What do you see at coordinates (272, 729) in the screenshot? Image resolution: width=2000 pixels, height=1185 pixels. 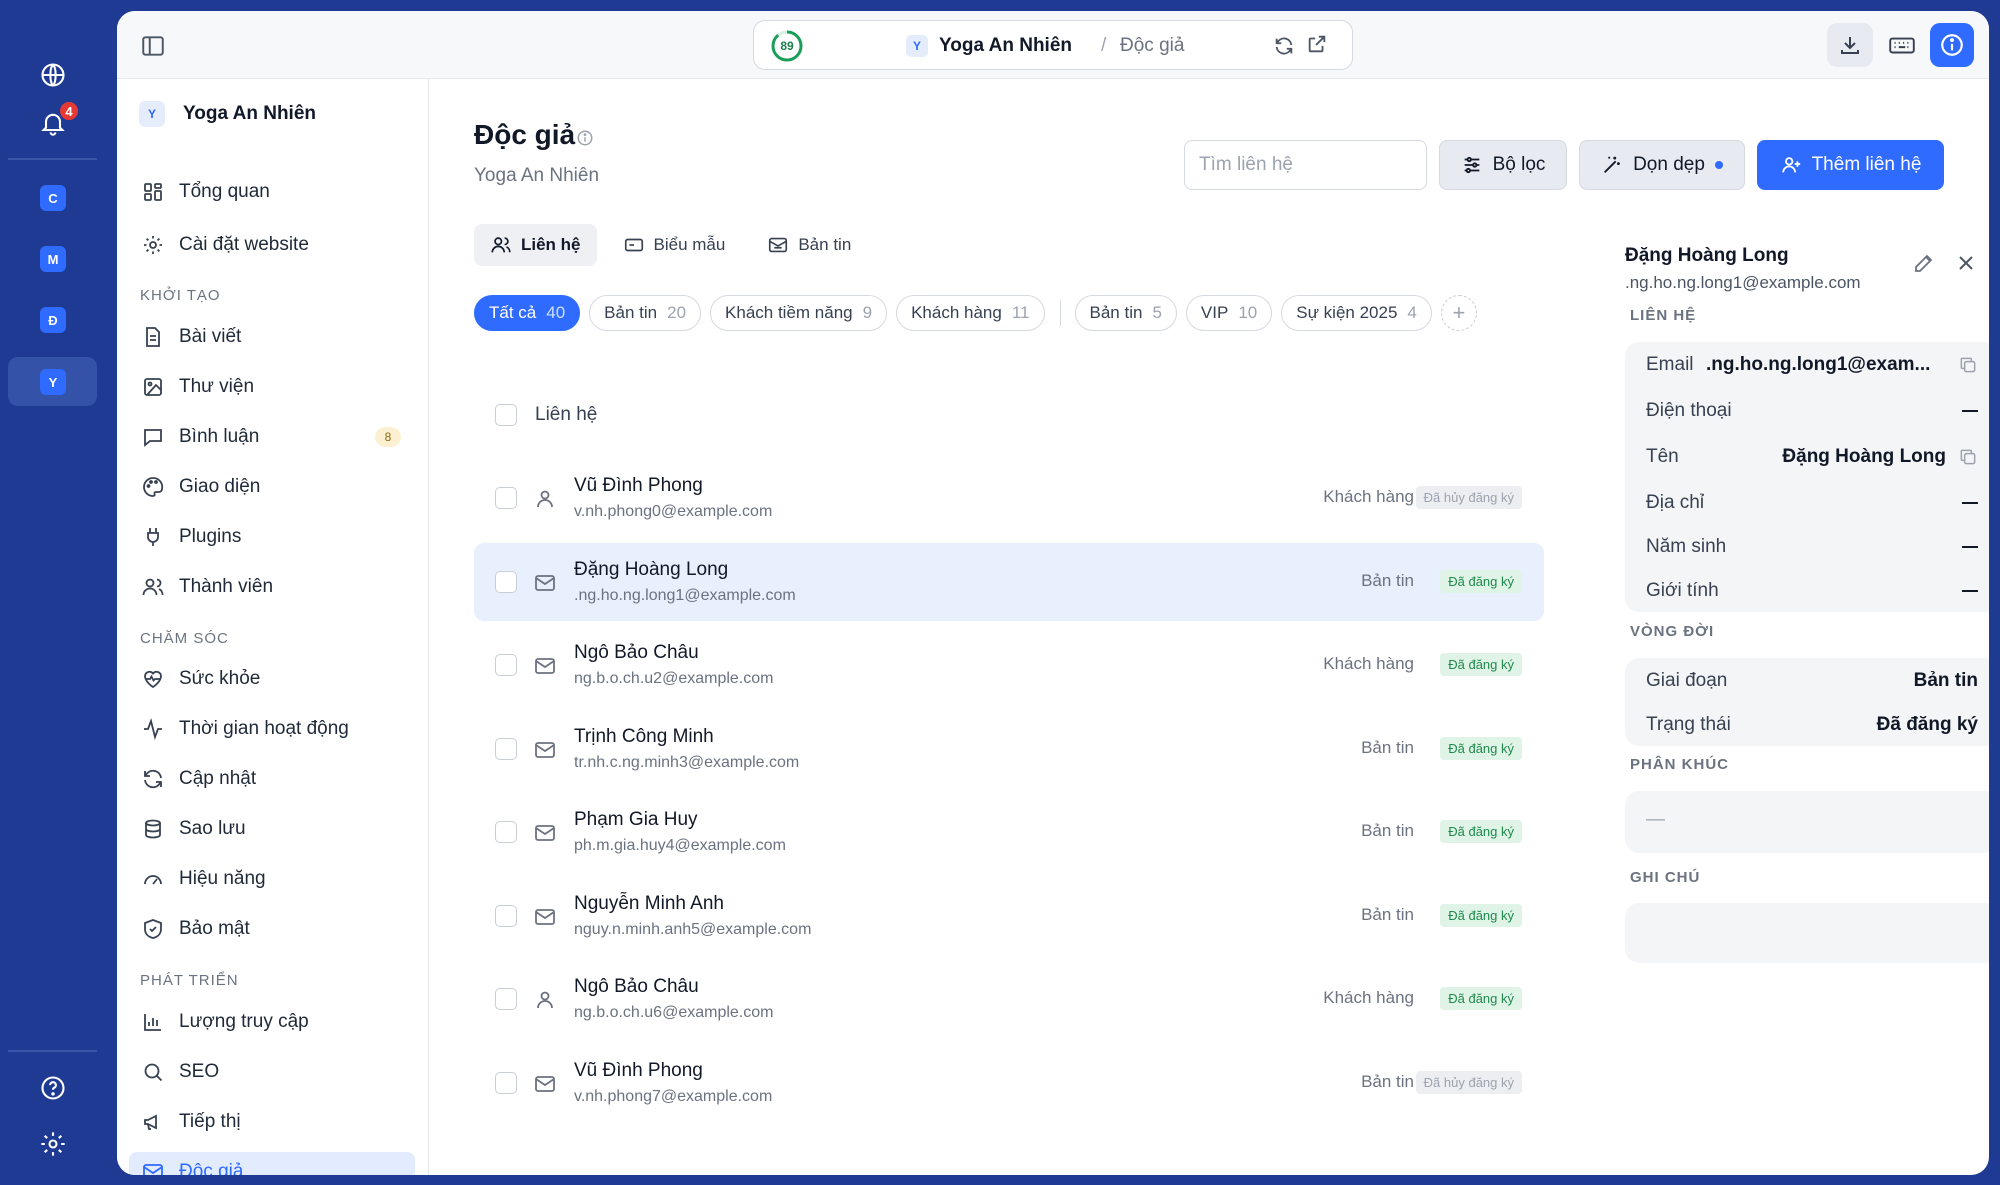 I see `sidebar-item-uptime: Thời gian hoạt động` at bounding box center [272, 729].